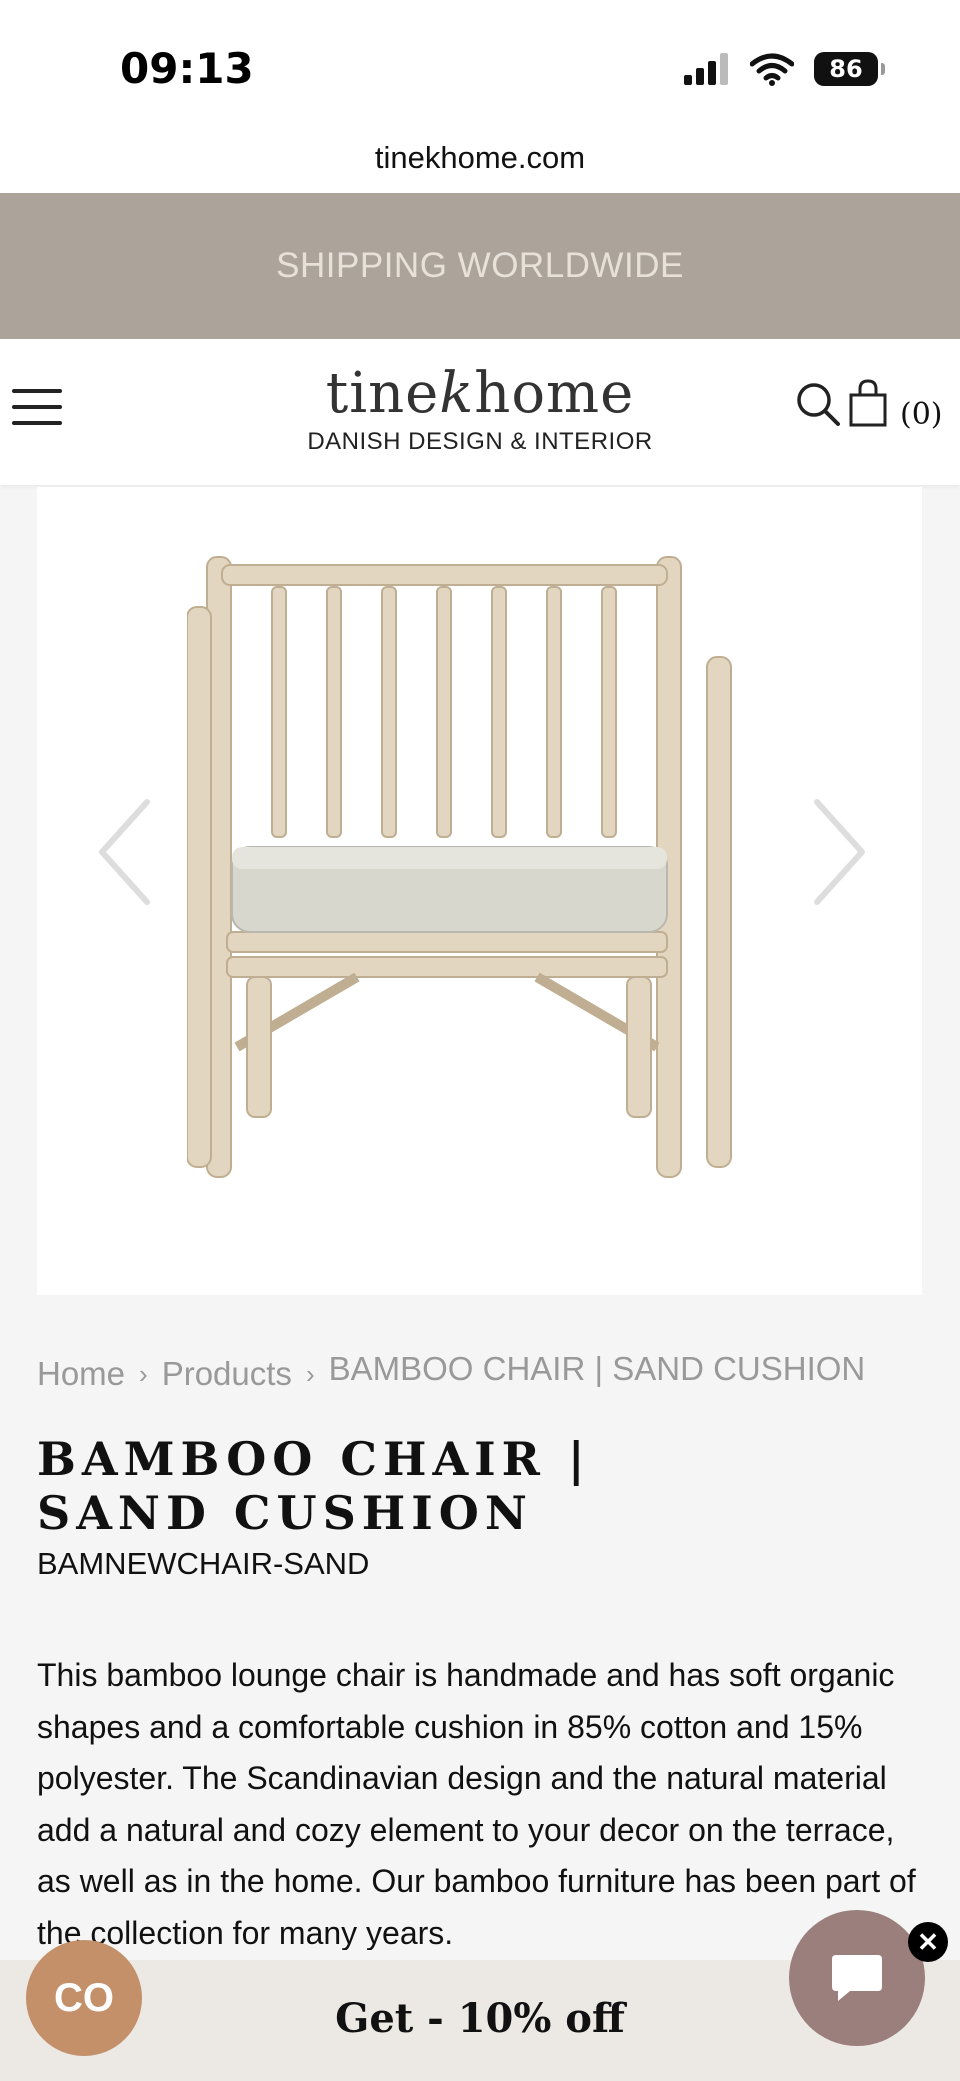 Image resolution: width=960 pixels, height=2081 pixels. What do you see at coordinates (480, 266) in the screenshot?
I see `promo-banner: SHIPPING WORLDWIDE` at bounding box center [480, 266].